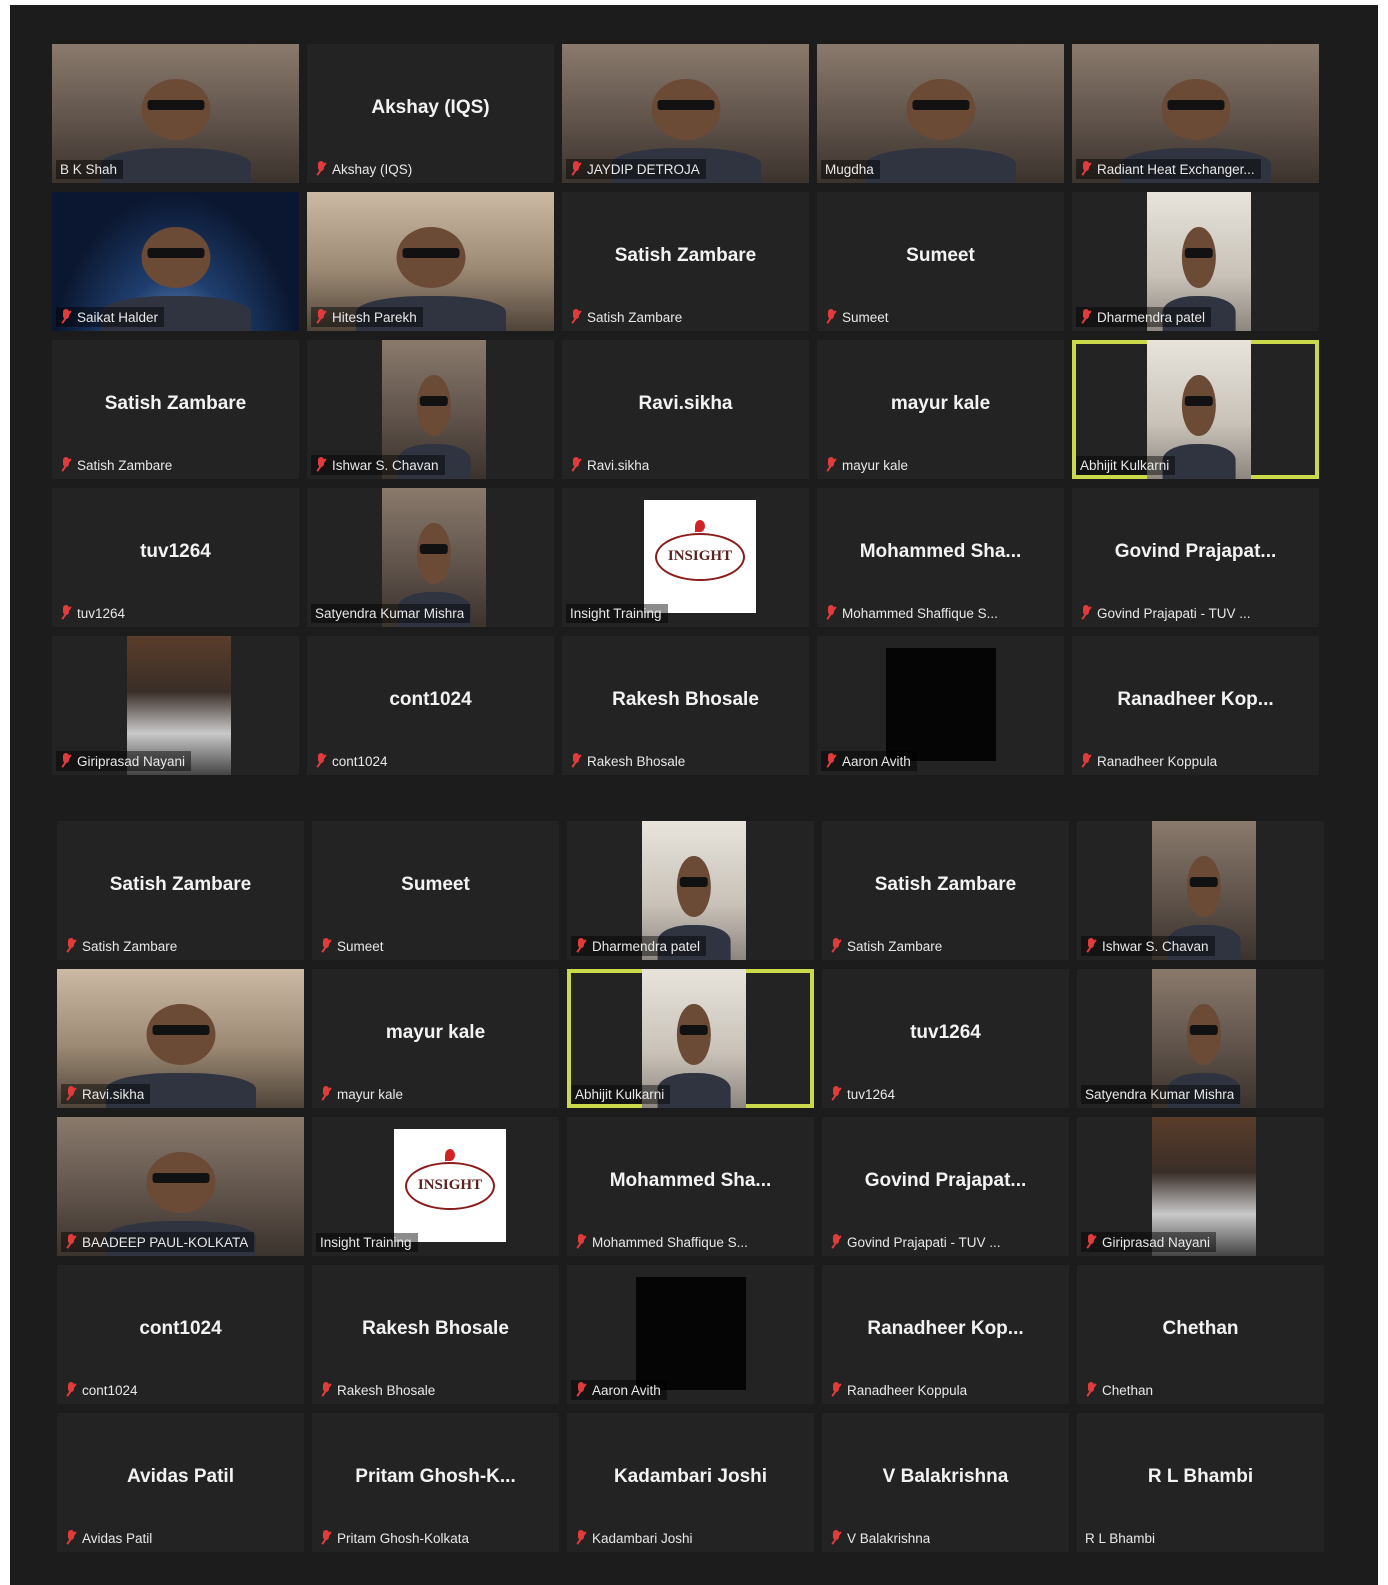 This screenshot has height=1585, width=1388. I want to click on participant-label-text: Giriprasad Nayani, so click(1156, 1242).